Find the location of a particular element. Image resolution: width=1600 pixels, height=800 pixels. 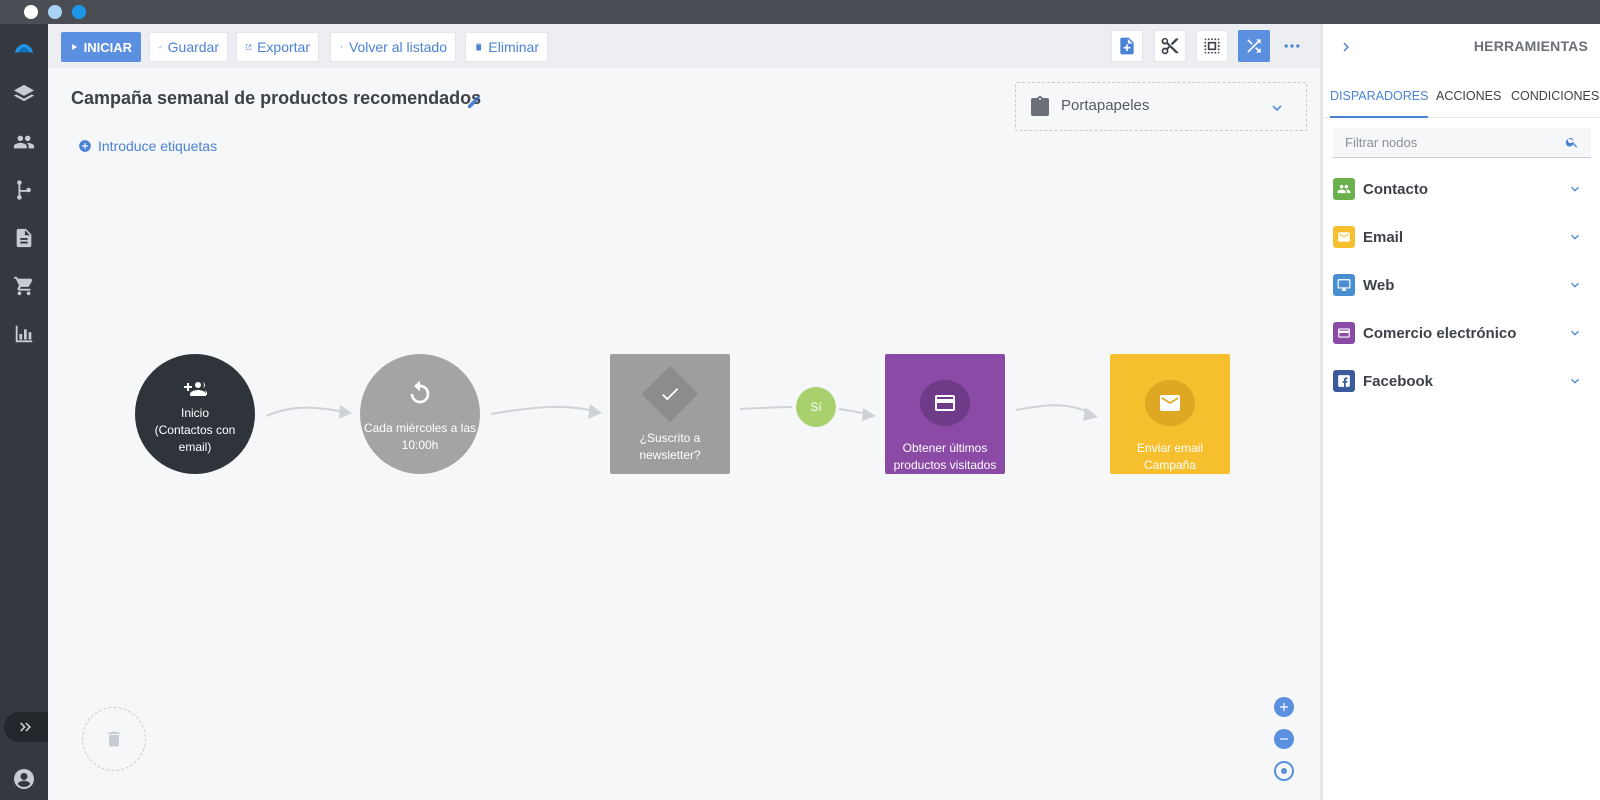

zoom-in-button is located at coordinates (1284, 707).